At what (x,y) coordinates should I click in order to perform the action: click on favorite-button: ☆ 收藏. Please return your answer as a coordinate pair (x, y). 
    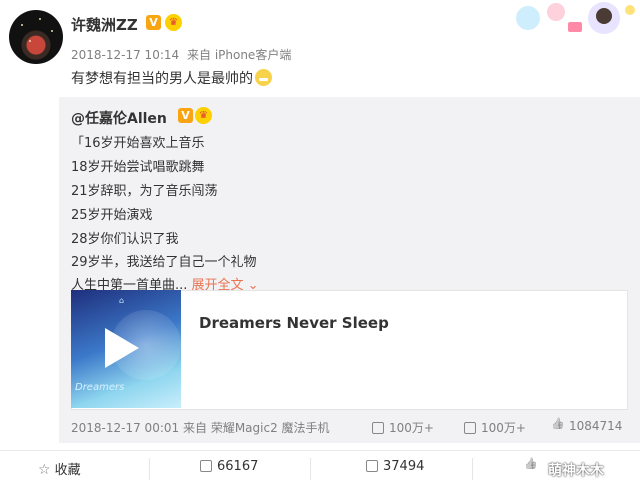
    Looking at the image, I should click on (59, 468).